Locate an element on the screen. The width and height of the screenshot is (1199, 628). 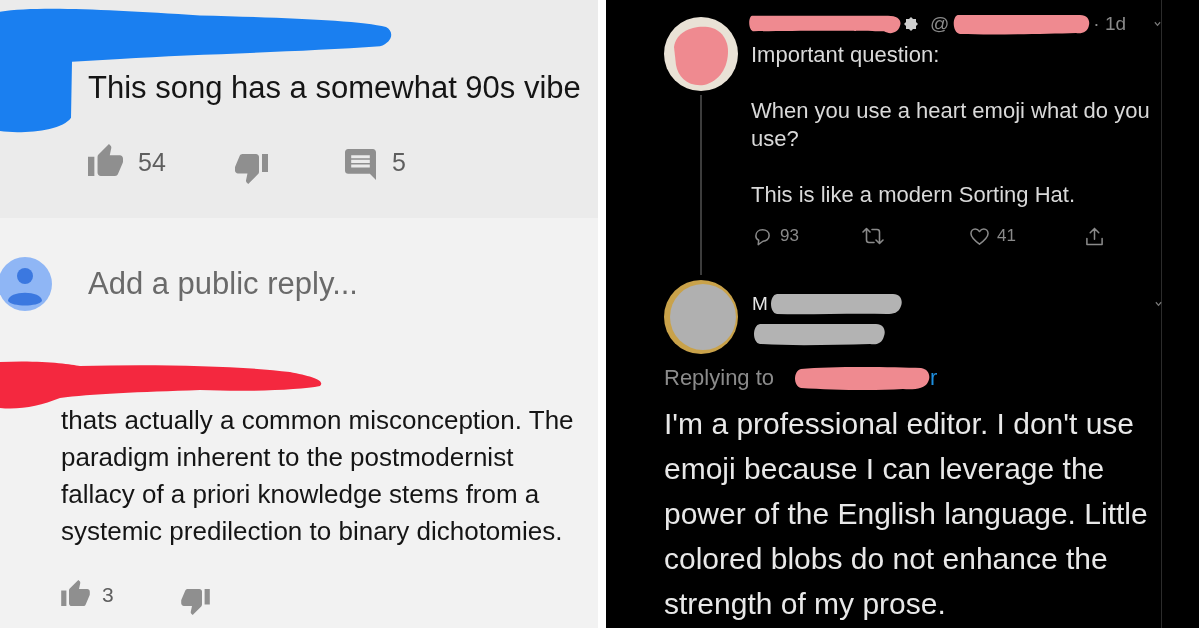
tweet-text: Important question: is located at coordinates (846, 55).